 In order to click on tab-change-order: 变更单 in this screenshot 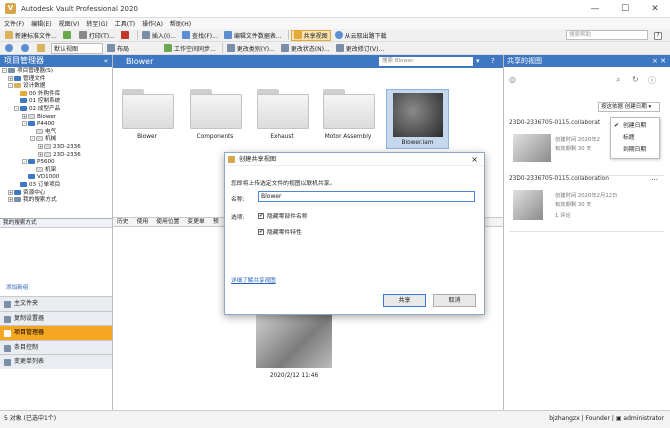, I will do `click(195, 222)`.